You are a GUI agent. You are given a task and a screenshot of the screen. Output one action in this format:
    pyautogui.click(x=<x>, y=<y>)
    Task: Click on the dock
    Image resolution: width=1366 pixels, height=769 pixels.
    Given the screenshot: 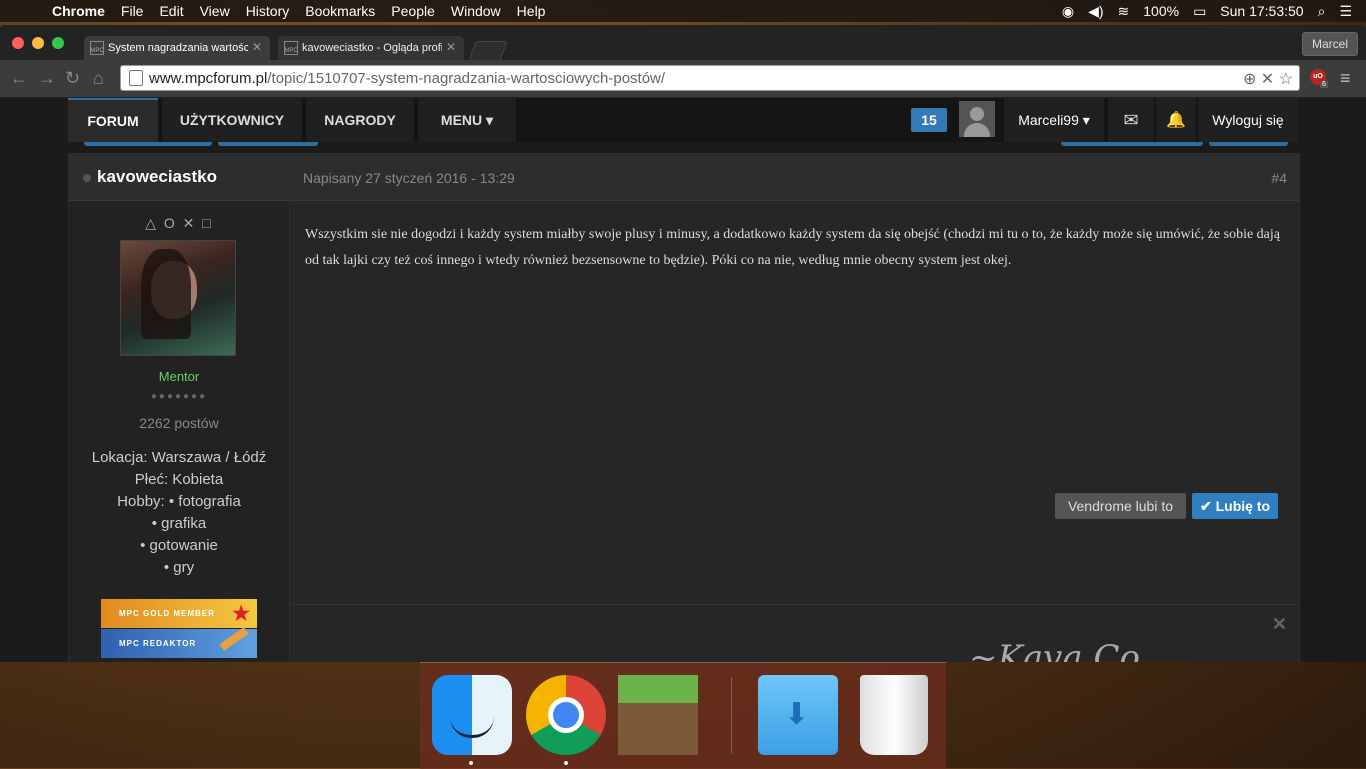 What is the action you would take?
    pyautogui.click(x=683, y=715)
    